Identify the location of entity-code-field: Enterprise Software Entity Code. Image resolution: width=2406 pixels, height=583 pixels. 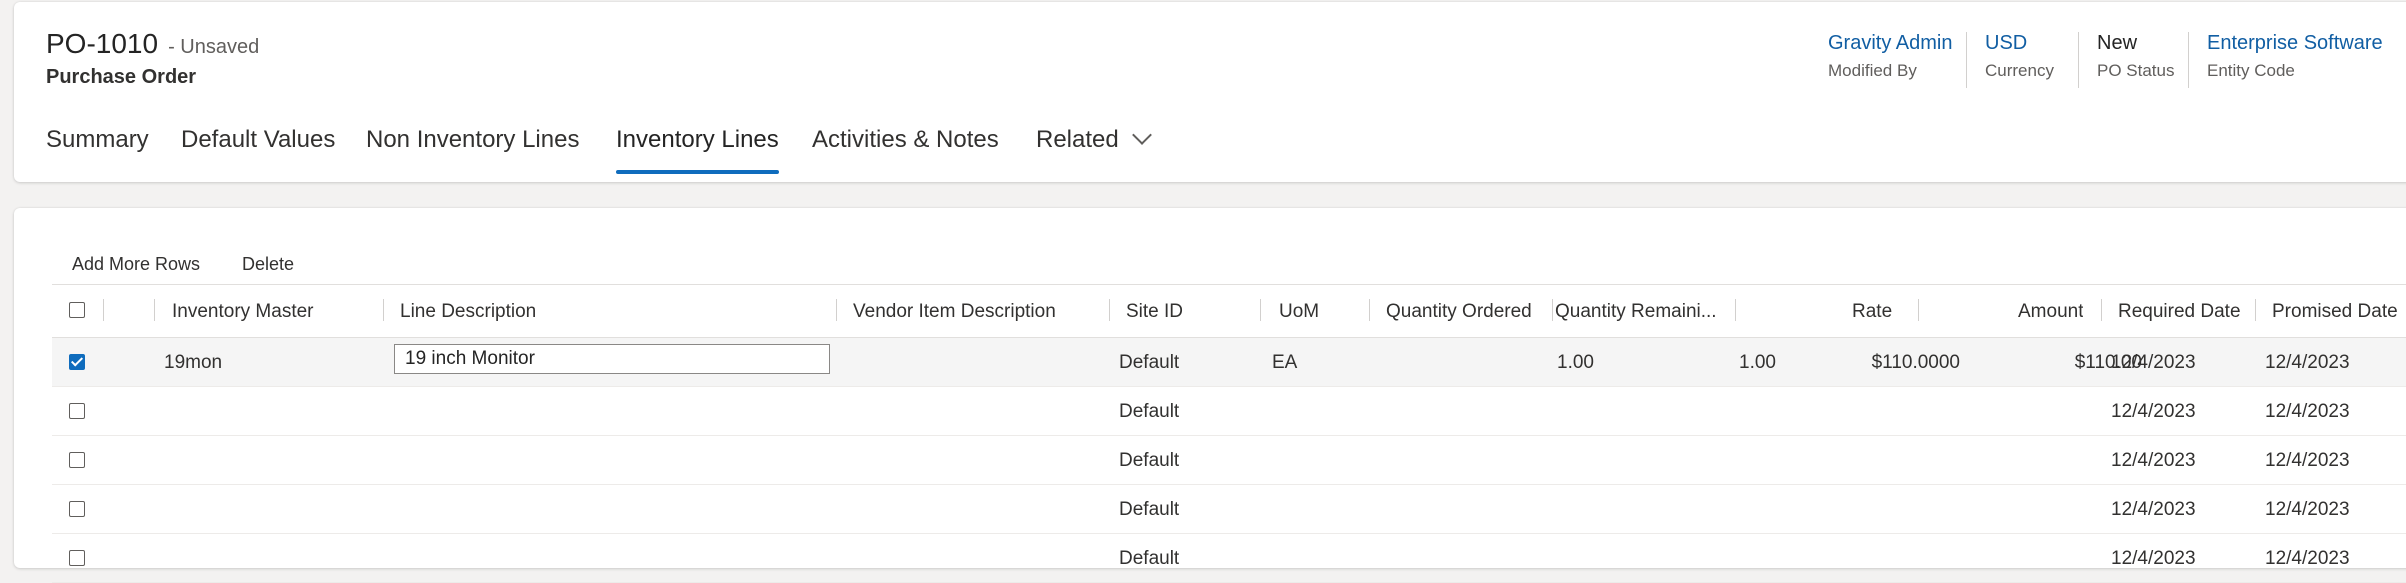
(2285, 60).